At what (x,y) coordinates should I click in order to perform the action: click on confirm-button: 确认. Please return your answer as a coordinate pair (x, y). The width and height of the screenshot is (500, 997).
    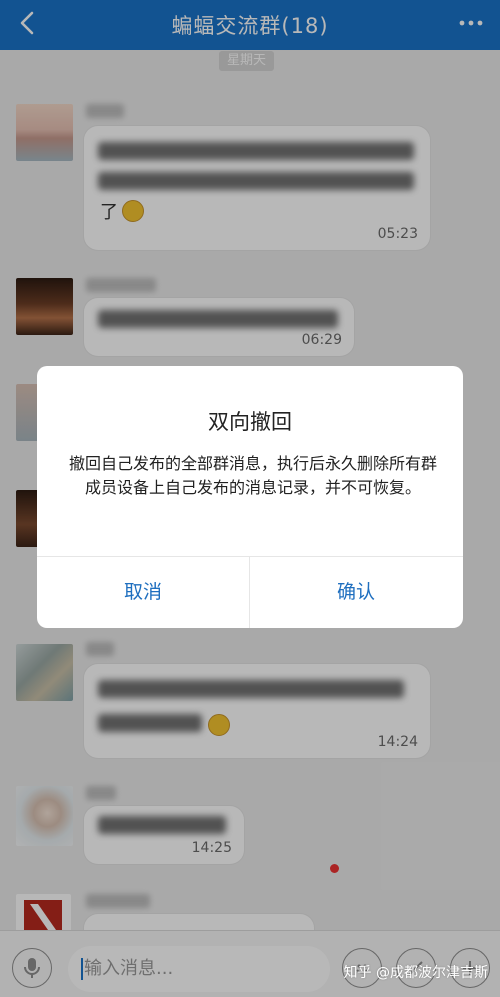
    Looking at the image, I should click on (356, 592).